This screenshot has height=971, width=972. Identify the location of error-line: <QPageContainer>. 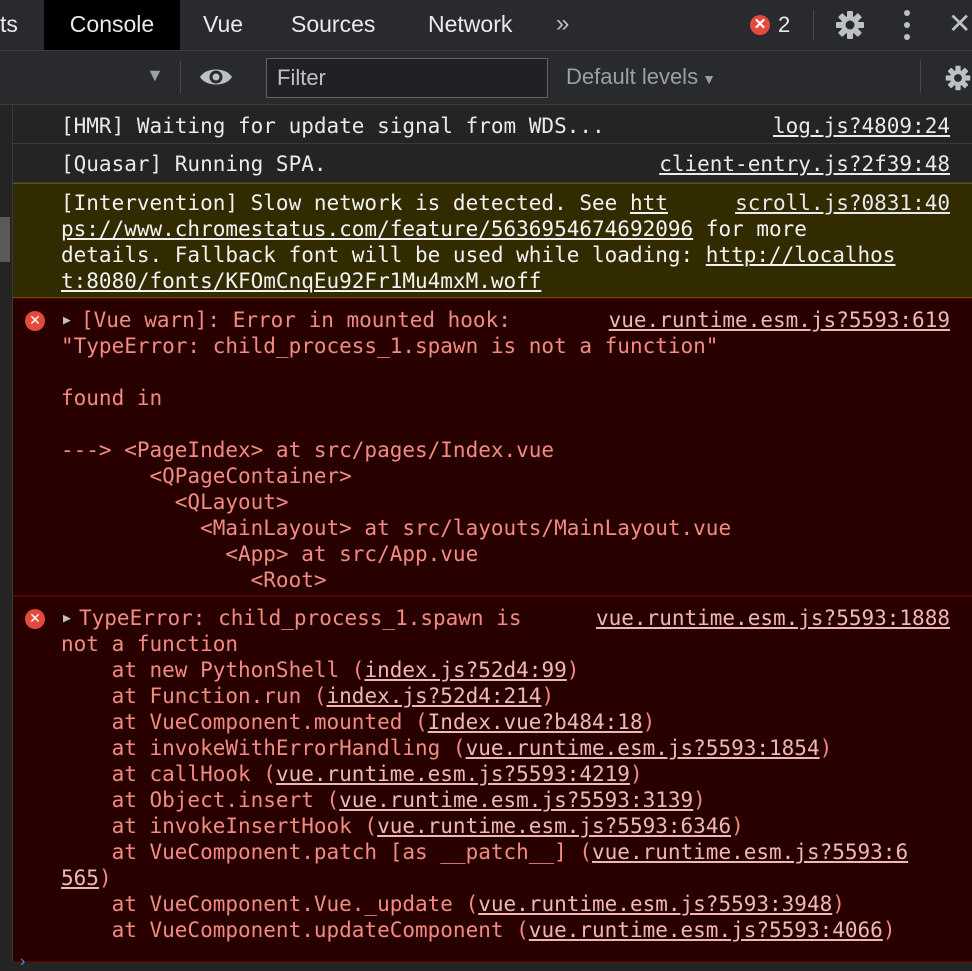
(206, 476).